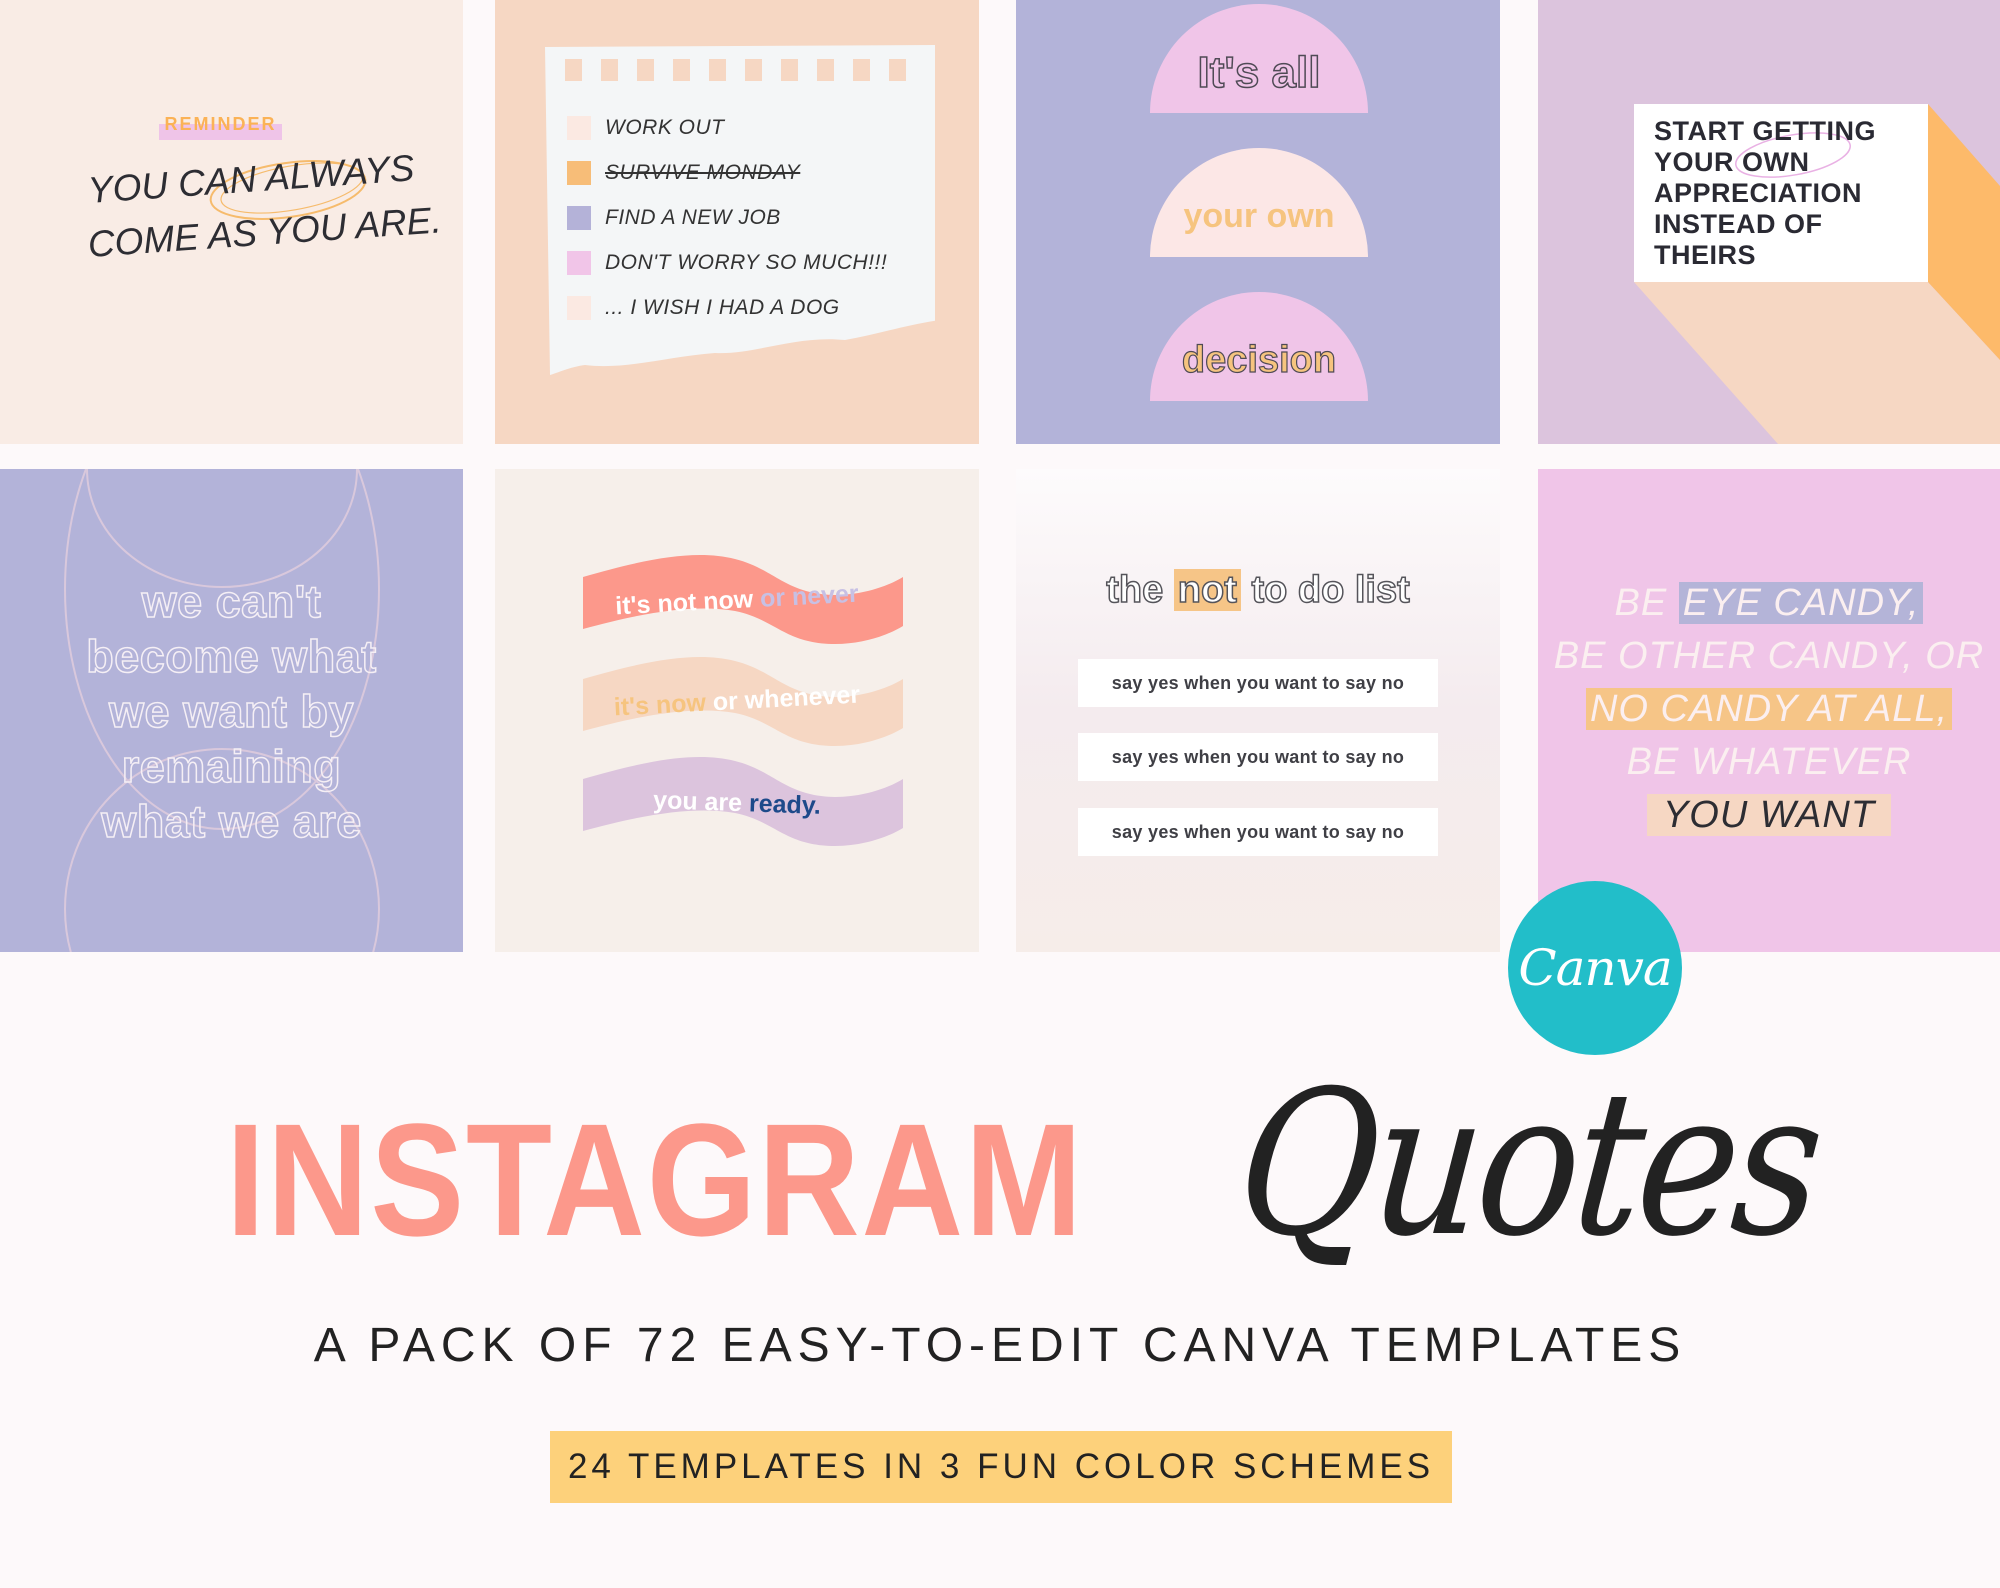 The image size is (2000, 1588). I want to click on card-line: YOUR OWN, so click(1732, 162).